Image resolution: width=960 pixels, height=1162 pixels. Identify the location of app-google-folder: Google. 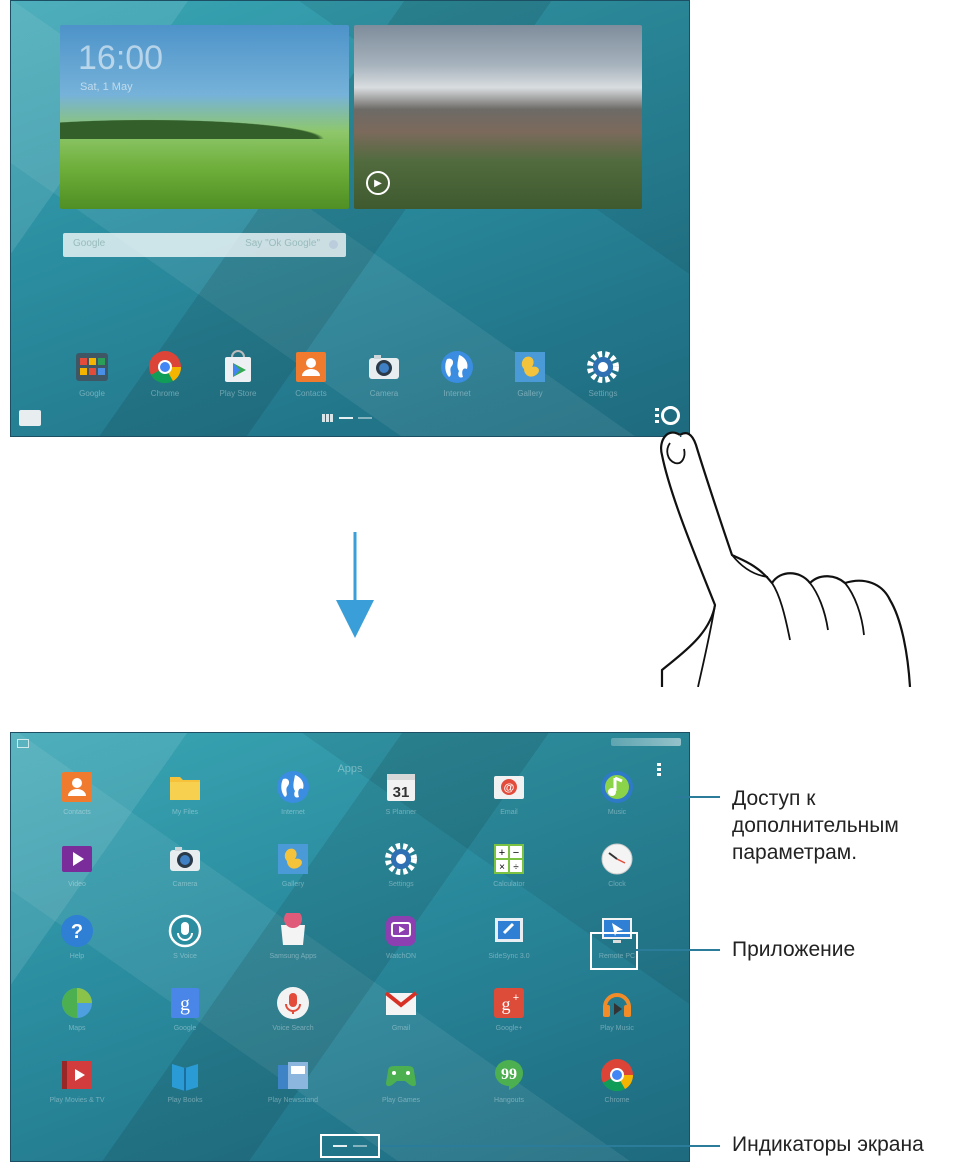
(92, 374).